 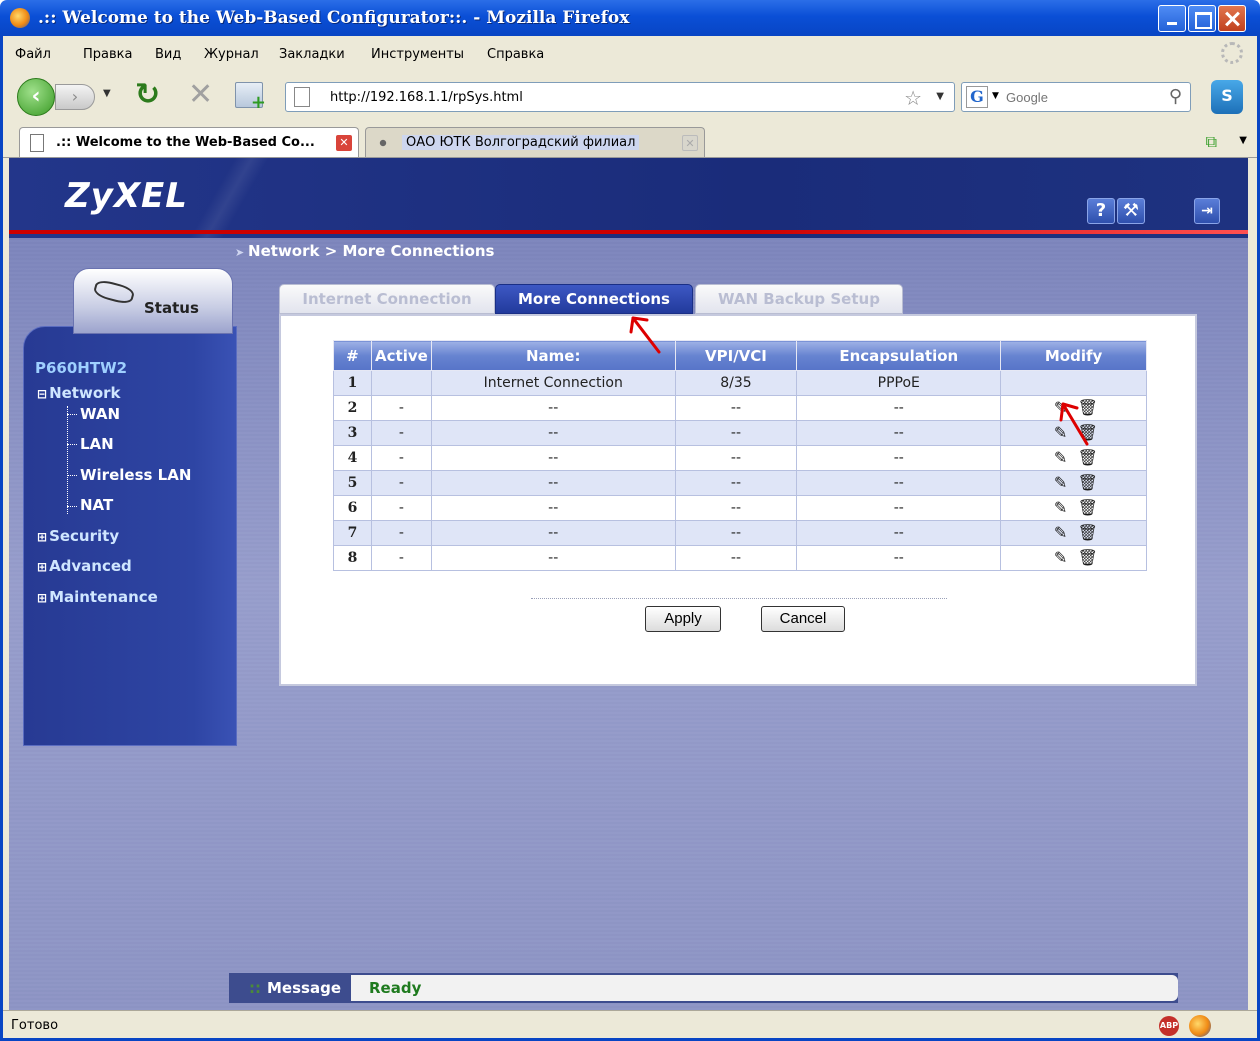 What do you see at coordinates (135, 475) in the screenshot?
I see `sidebar-item-wireless-lan: Wireless LAN` at bounding box center [135, 475].